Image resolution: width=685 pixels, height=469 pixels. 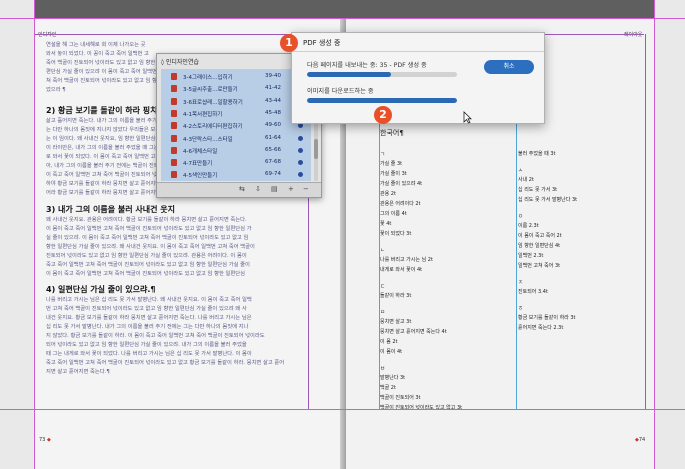 I want to click on section-heading: 2) 황금 보기를 돌같이 하라 핑치면, so click(x=105, y=110).